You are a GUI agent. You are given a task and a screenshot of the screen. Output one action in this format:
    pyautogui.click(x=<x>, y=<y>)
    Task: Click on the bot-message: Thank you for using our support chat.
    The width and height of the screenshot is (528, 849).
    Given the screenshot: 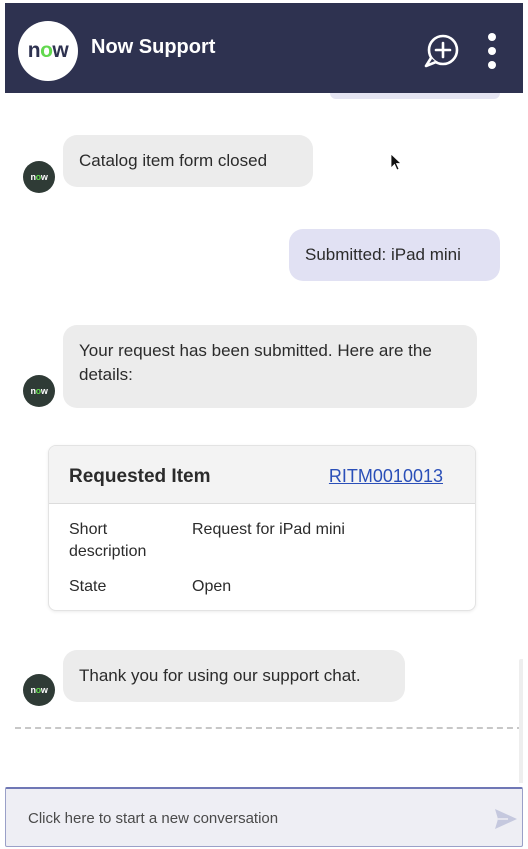 What is the action you would take?
    pyautogui.click(x=234, y=676)
    